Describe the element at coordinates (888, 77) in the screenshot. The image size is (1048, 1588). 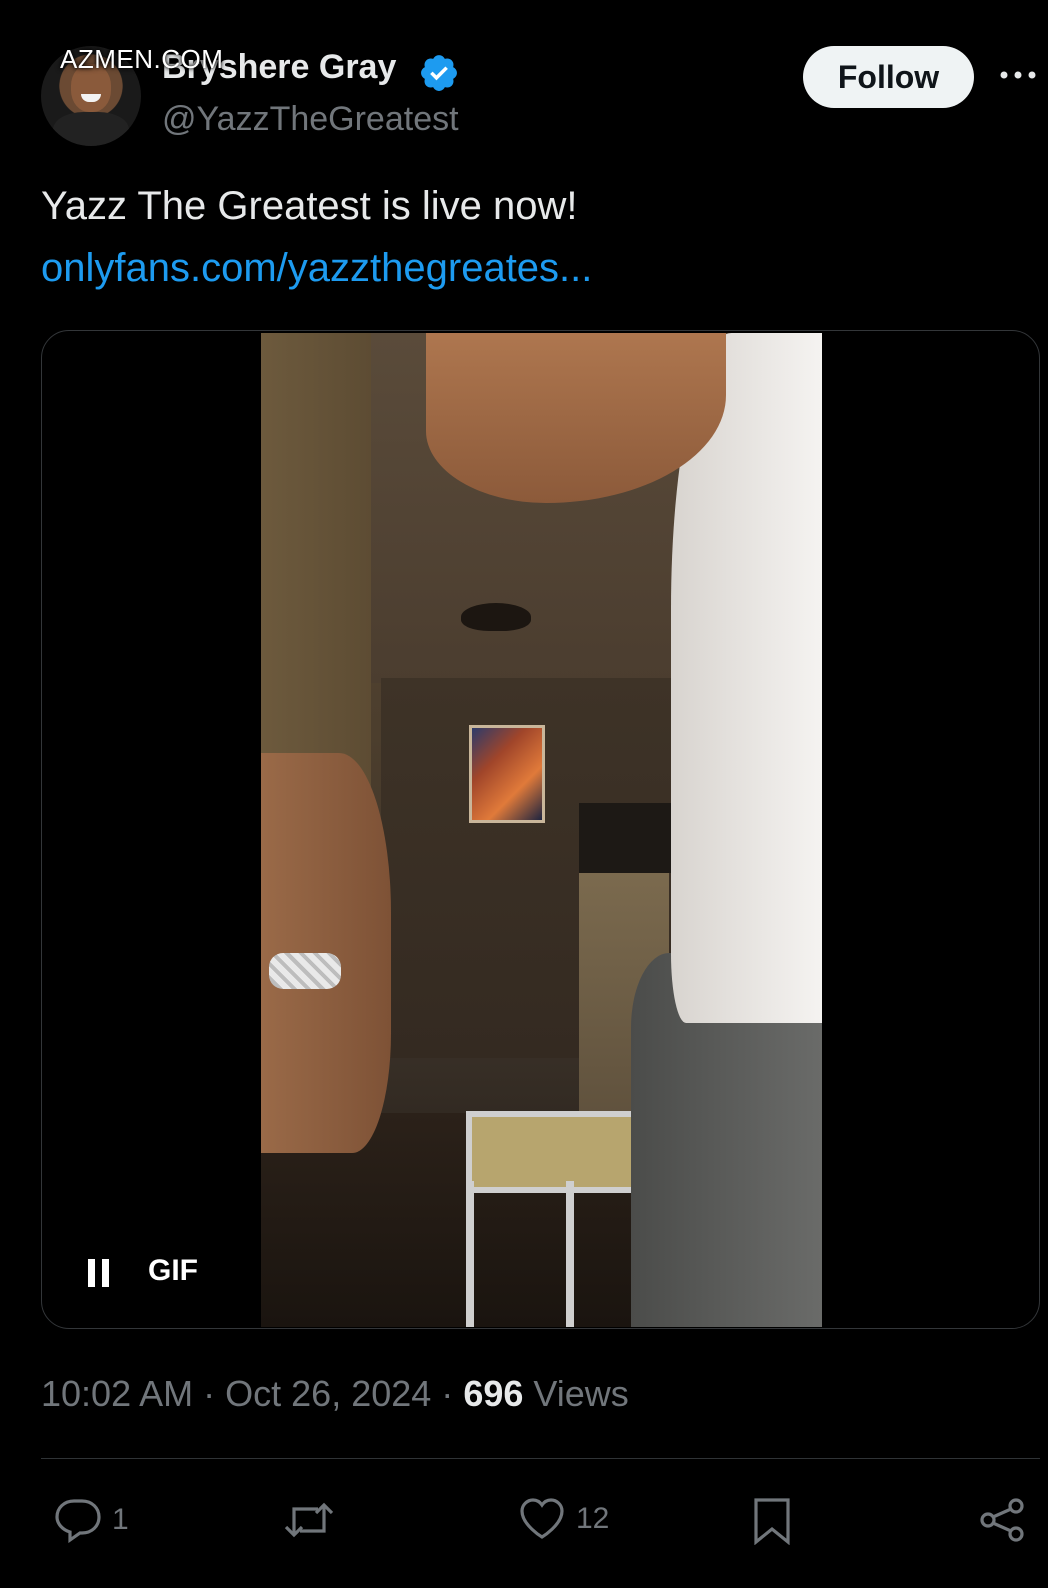
I see `follow-button: Follow` at that location.